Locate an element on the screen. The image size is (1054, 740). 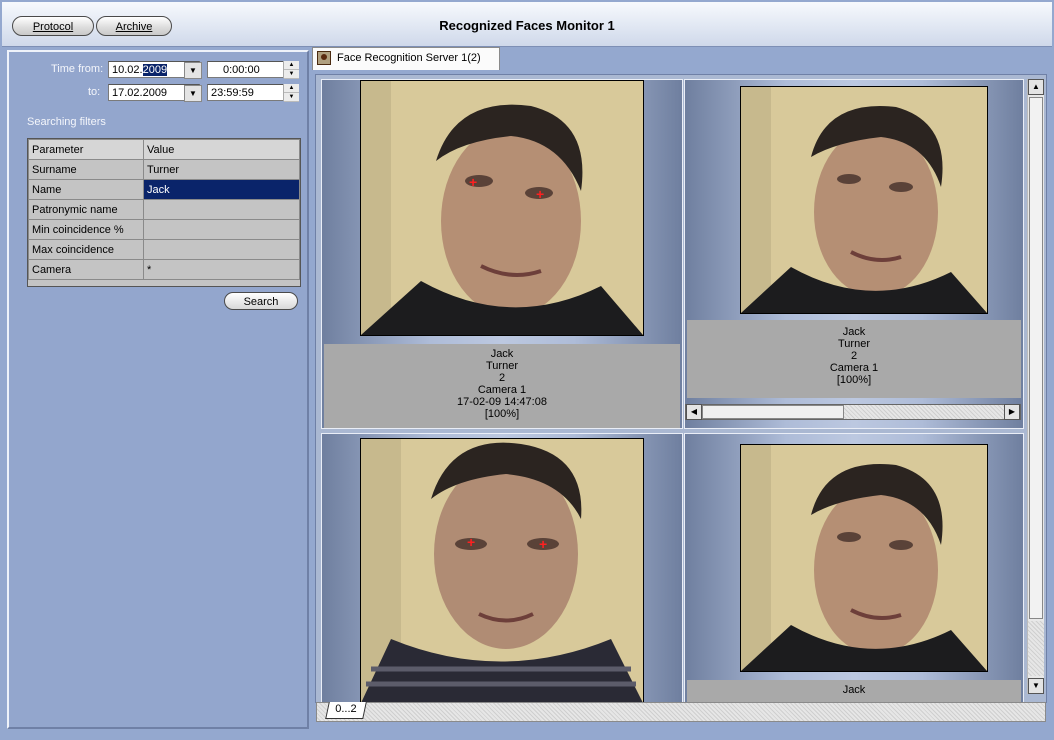
filter-row-min-coincidence: Min coincidence % is located at coordinates (164, 229).